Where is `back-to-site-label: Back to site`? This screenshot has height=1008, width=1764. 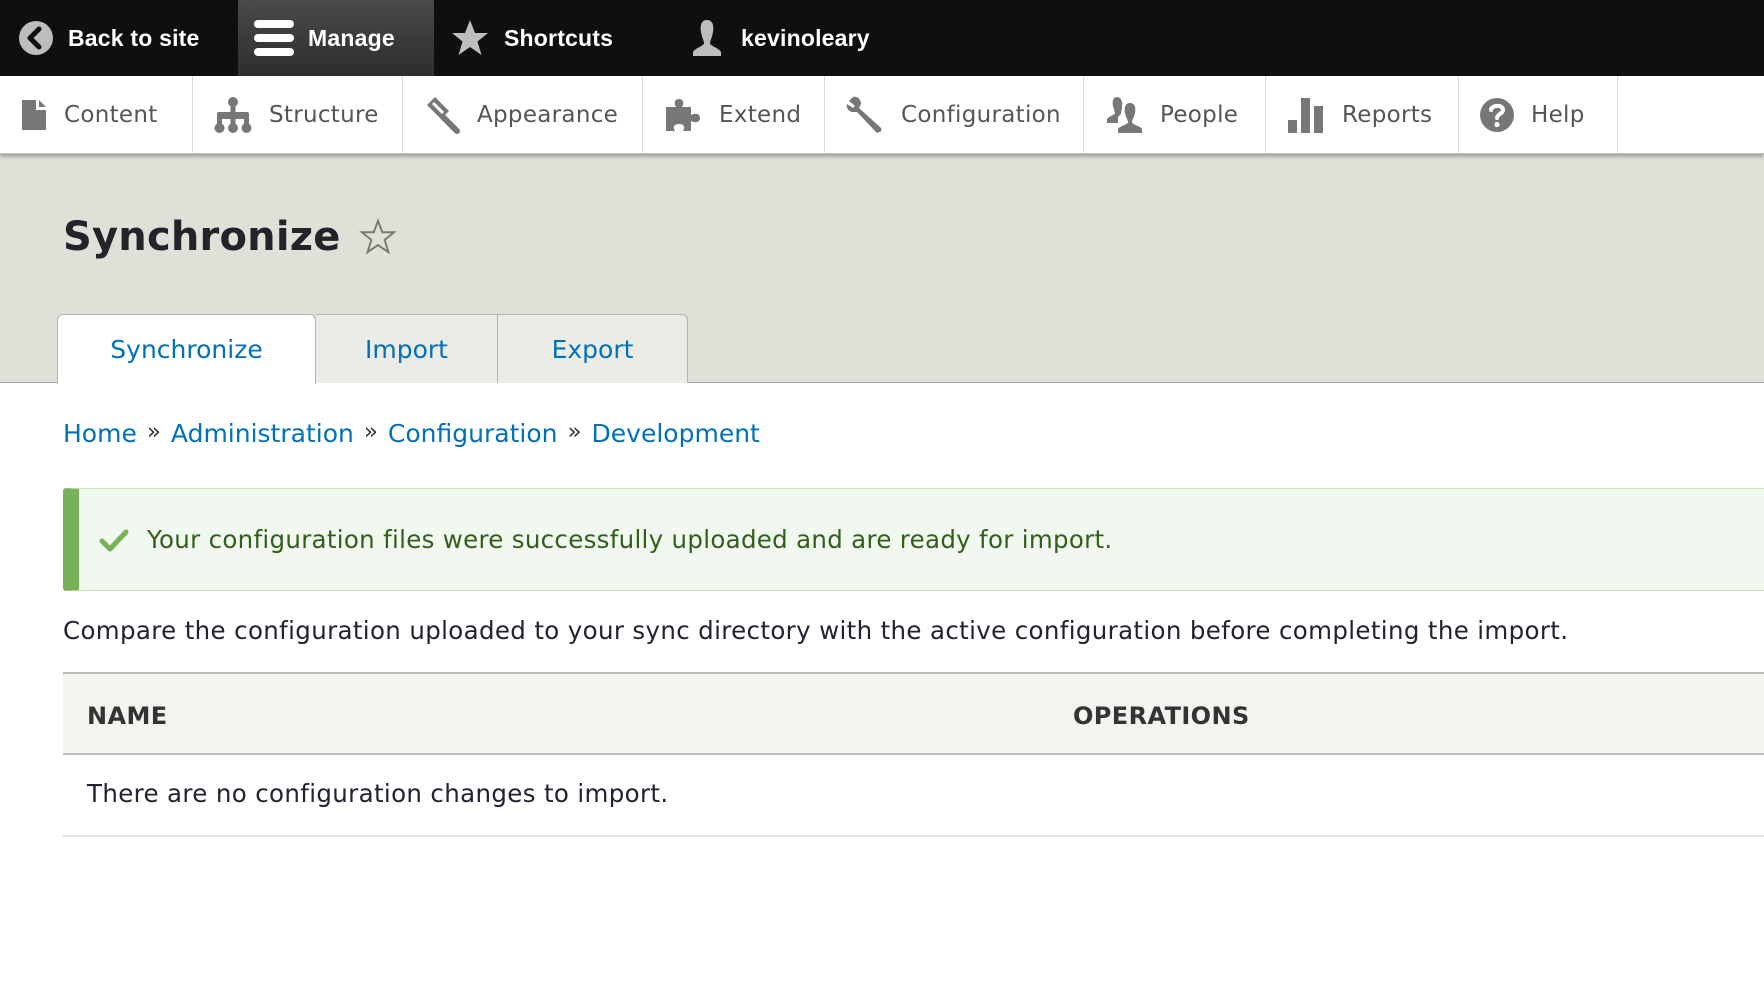 back-to-site-label: Back to site is located at coordinates (134, 37).